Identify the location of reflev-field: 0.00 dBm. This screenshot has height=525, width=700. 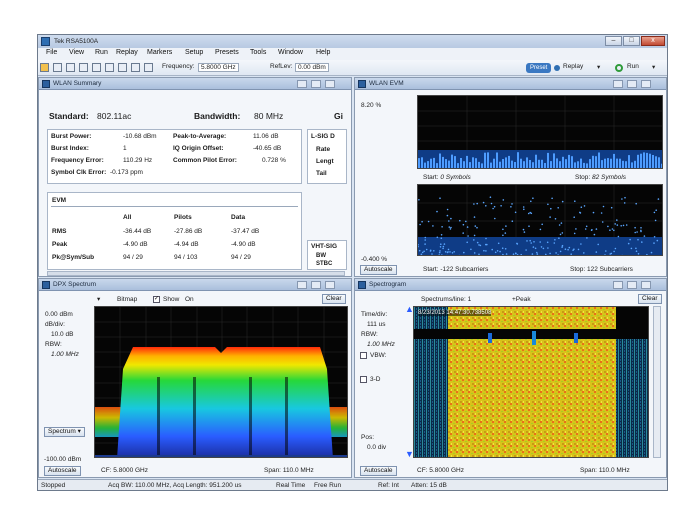
(312, 67).